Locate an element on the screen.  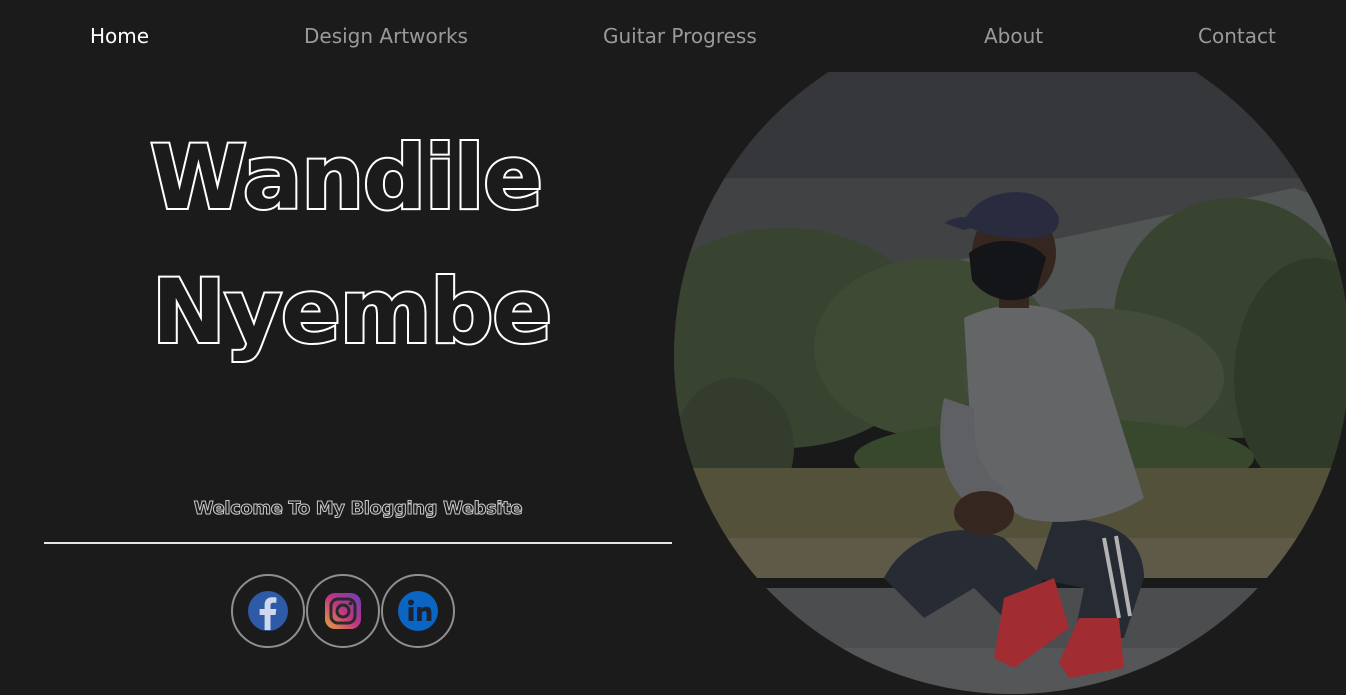
linkedin-button is located at coordinates (418, 611).